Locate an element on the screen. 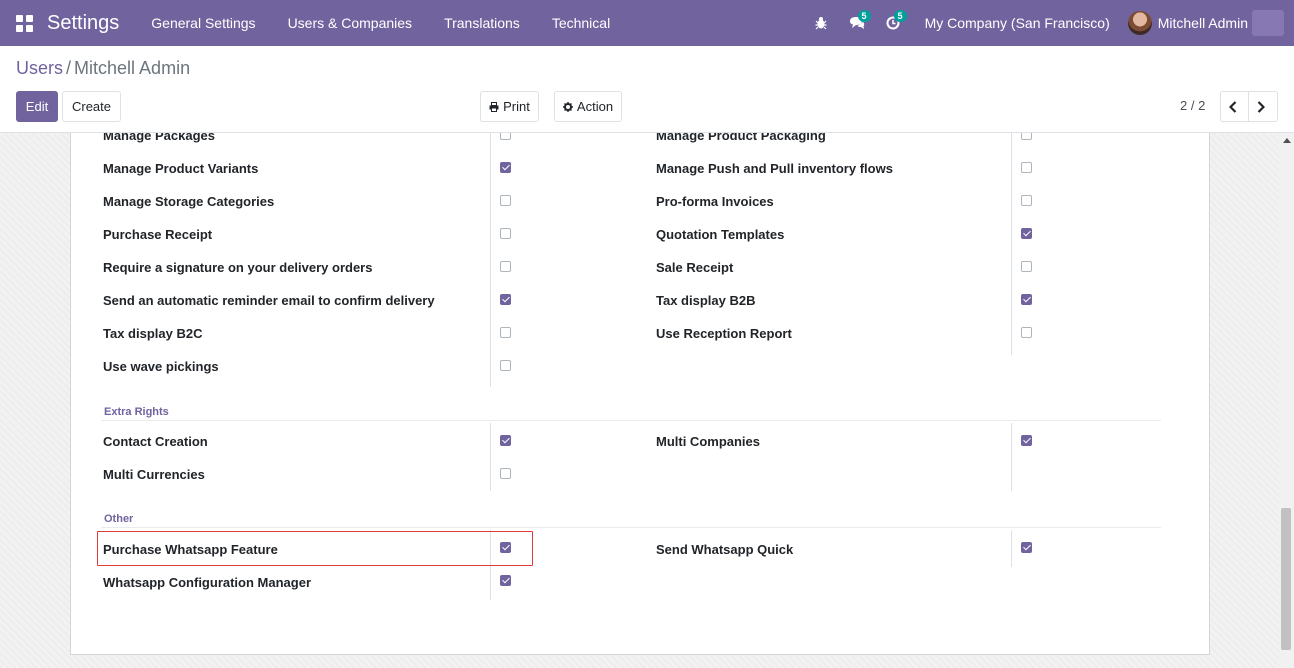 The width and height of the screenshot is (1294, 668). right-label: Manage Packages is located at coordinates (159, 138).